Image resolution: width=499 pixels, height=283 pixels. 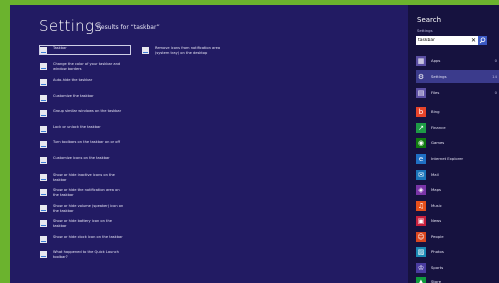 I want to click on search-scope-sports: ♔ Sports, so click(x=457, y=267).